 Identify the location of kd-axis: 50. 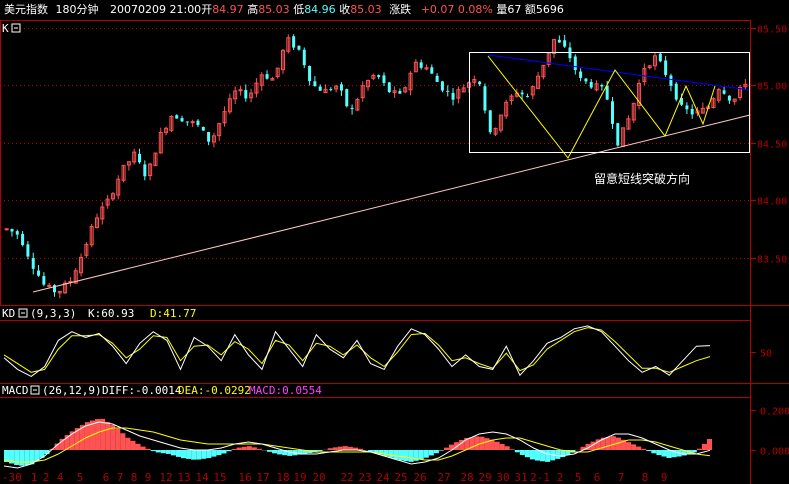
(761, 354).